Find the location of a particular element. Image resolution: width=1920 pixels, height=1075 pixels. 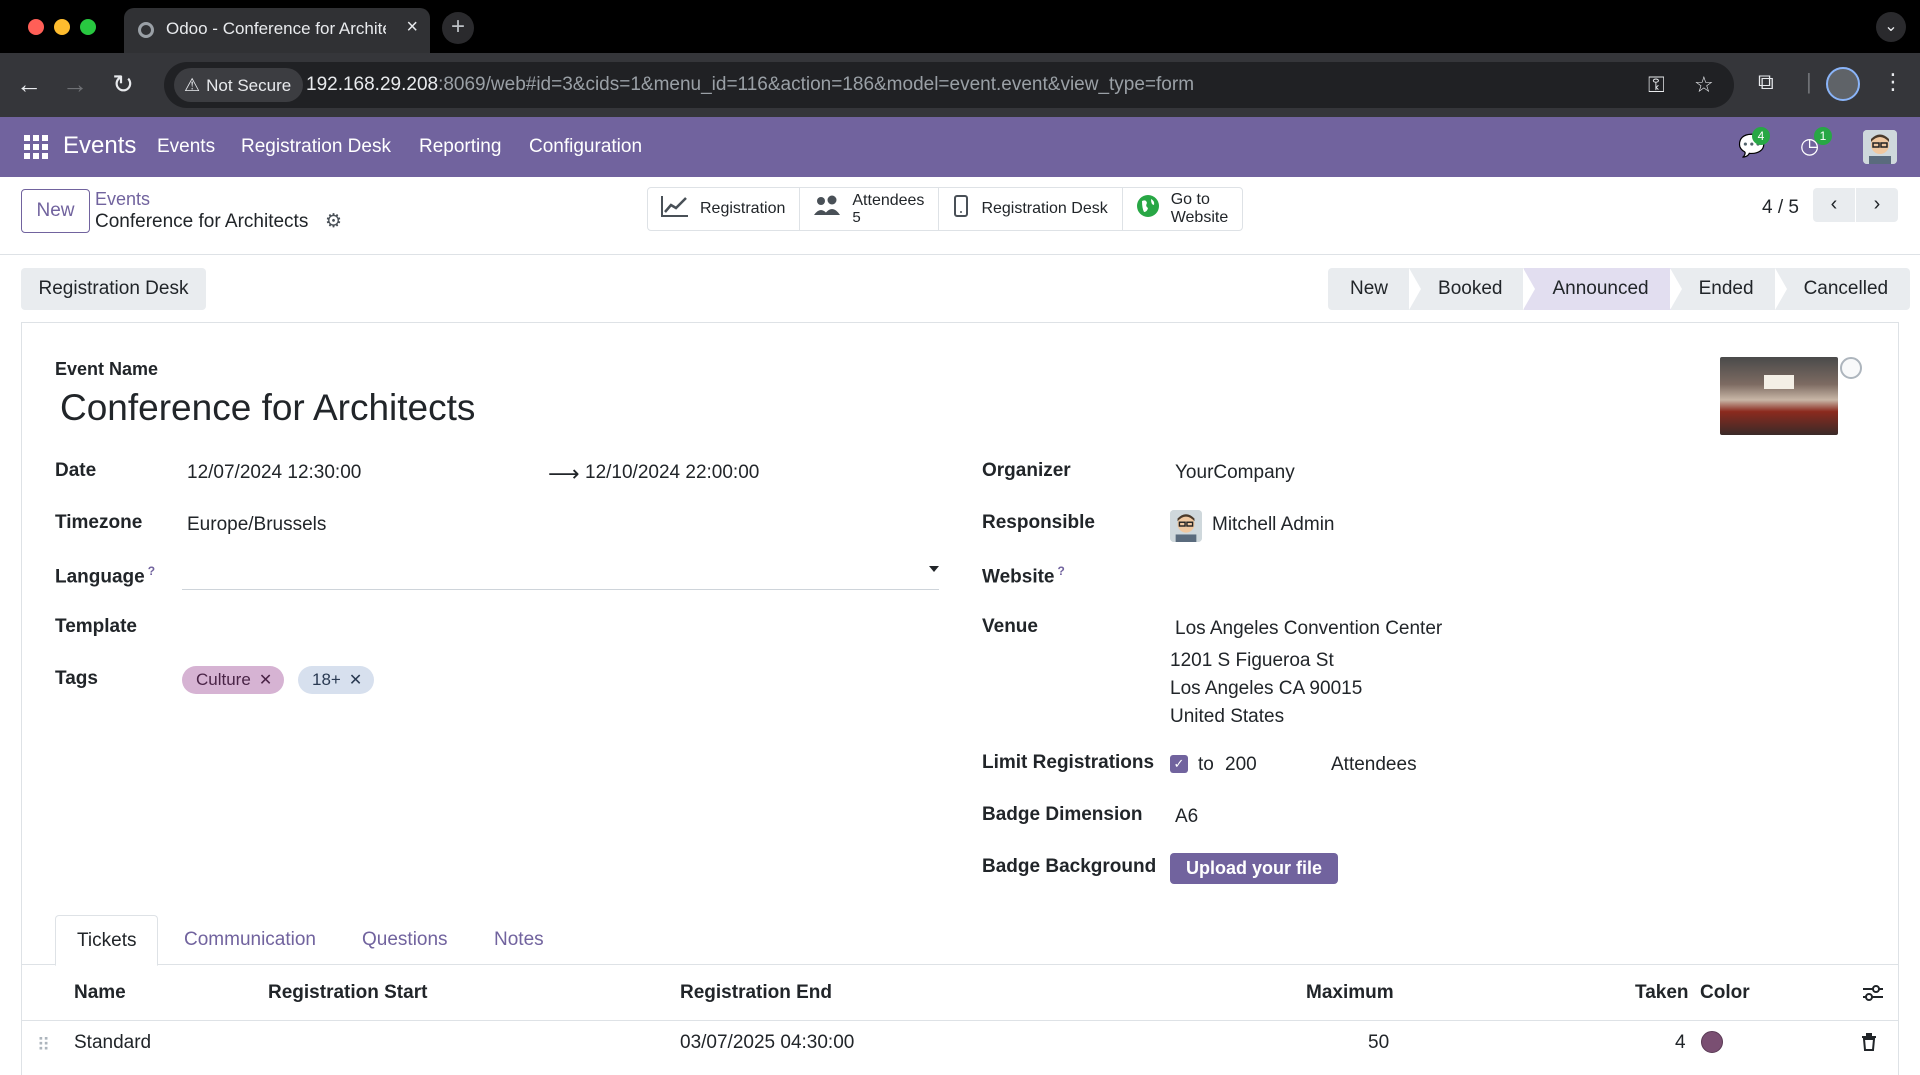

tab-tickets: Tickets is located at coordinates (107, 940).